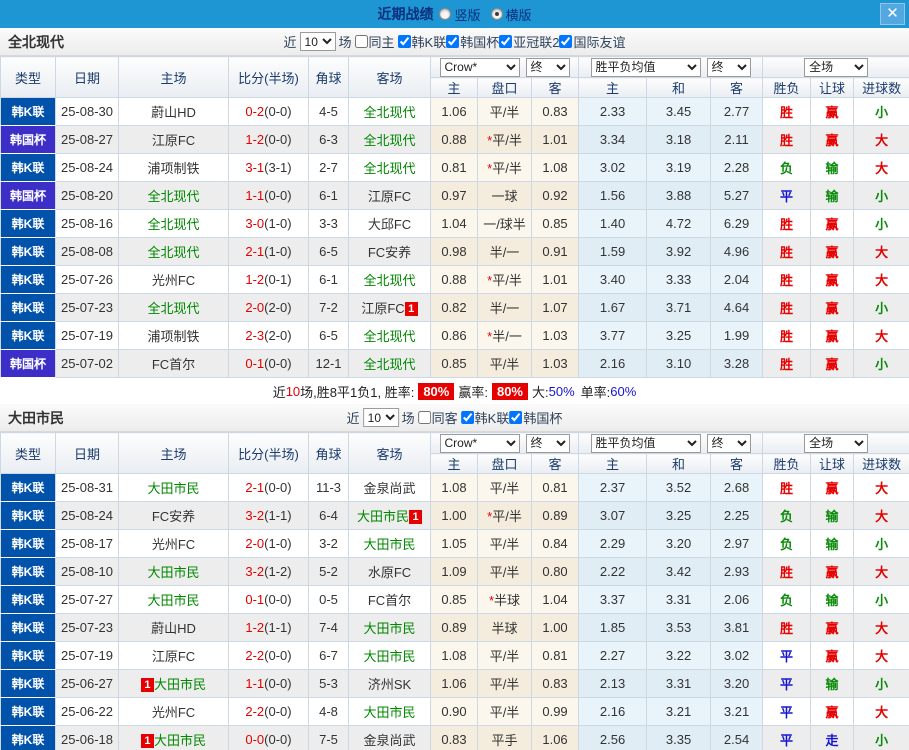 Image resolution: width=909 pixels, height=750 pixels. What do you see at coordinates (36, 41) in the screenshot?
I see `team-name: 全北现代` at bounding box center [36, 41].